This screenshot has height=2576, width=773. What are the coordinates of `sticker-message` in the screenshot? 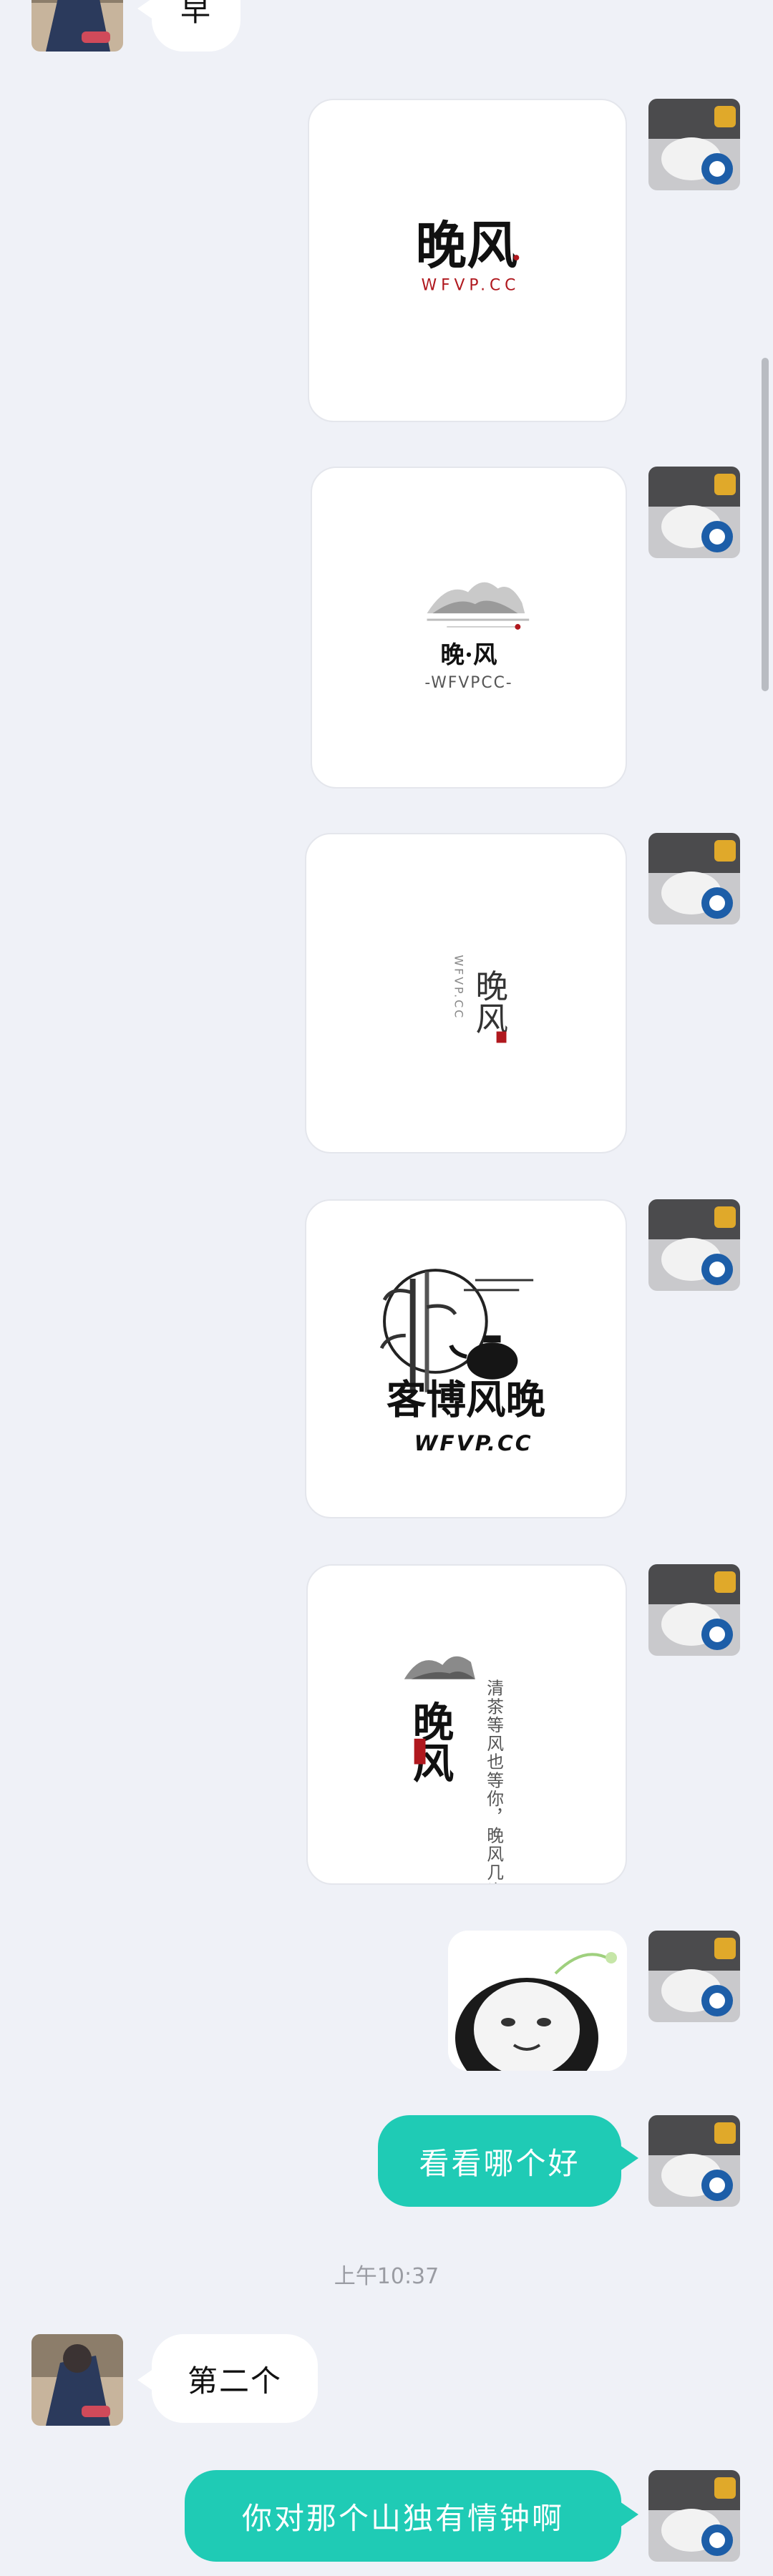 It's located at (537, 2001).